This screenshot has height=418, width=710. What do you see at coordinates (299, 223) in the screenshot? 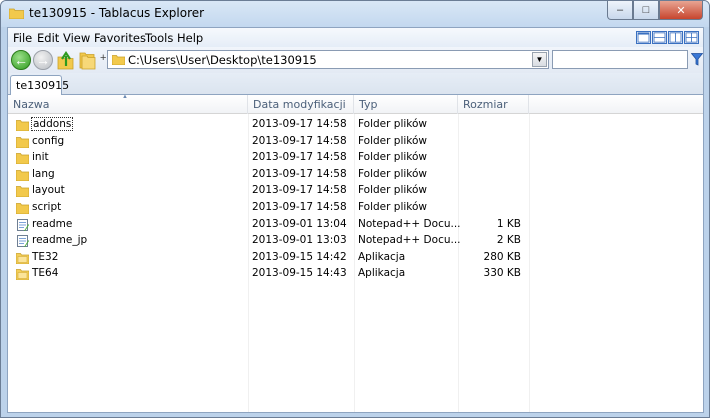
I see `file-date: 2013-09-01 13:04` at bounding box center [299, 223].